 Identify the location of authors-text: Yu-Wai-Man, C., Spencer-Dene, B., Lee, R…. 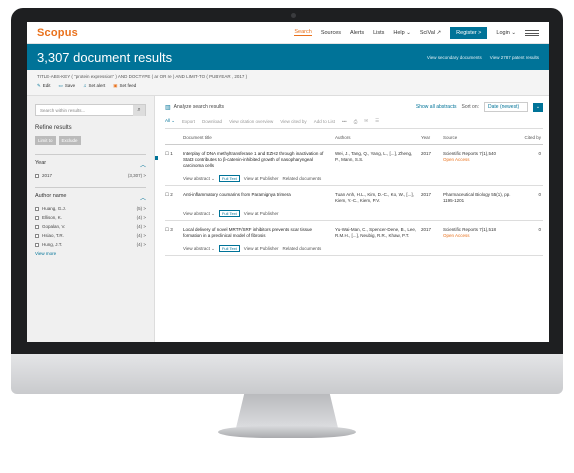
(378, 233).